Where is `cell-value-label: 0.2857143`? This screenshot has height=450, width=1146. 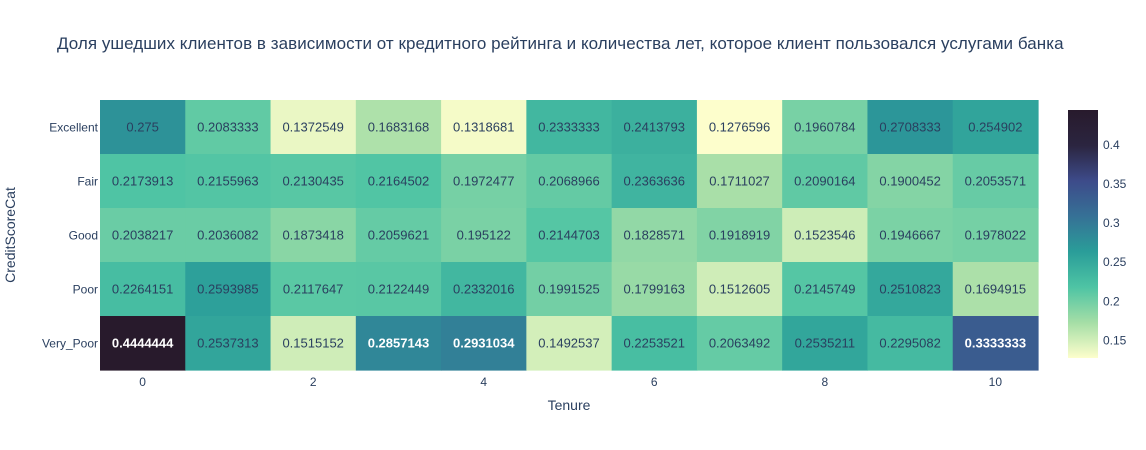 cell-value-label: 0.2857143 is located at coordinates (398, 343).